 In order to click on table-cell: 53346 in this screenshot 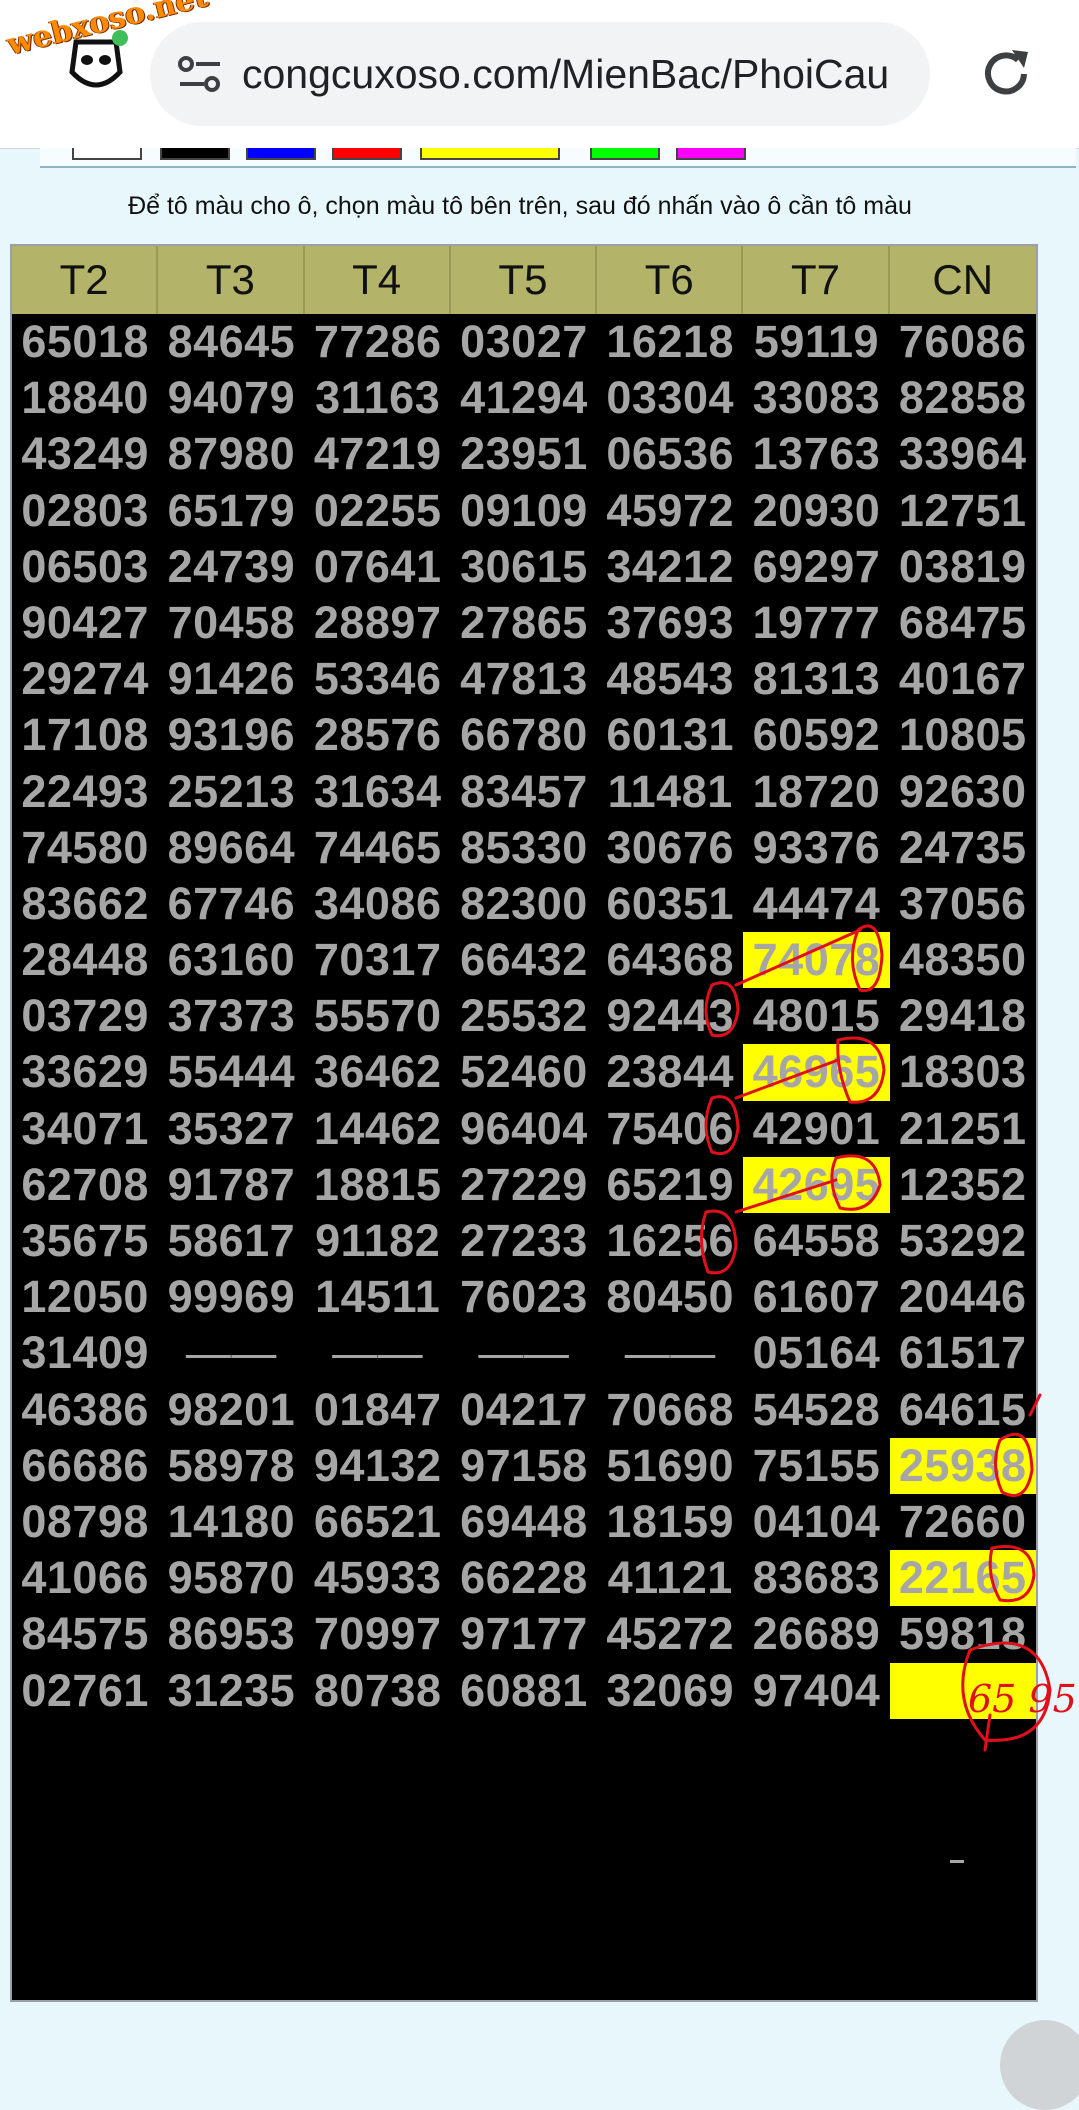, I will do `click(378, 679)`.